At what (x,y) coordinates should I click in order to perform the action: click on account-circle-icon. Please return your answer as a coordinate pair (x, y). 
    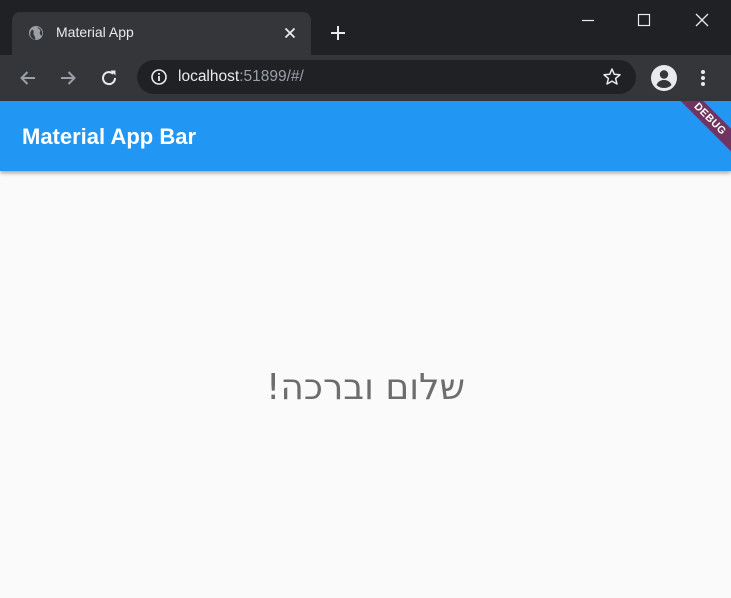
    Looking at the image, I should click on (664, 78).